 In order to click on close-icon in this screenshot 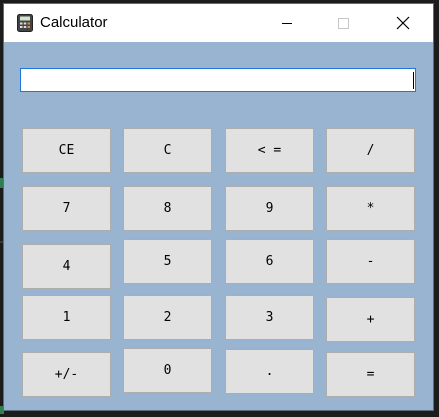, I will do `click(403, 23)`.